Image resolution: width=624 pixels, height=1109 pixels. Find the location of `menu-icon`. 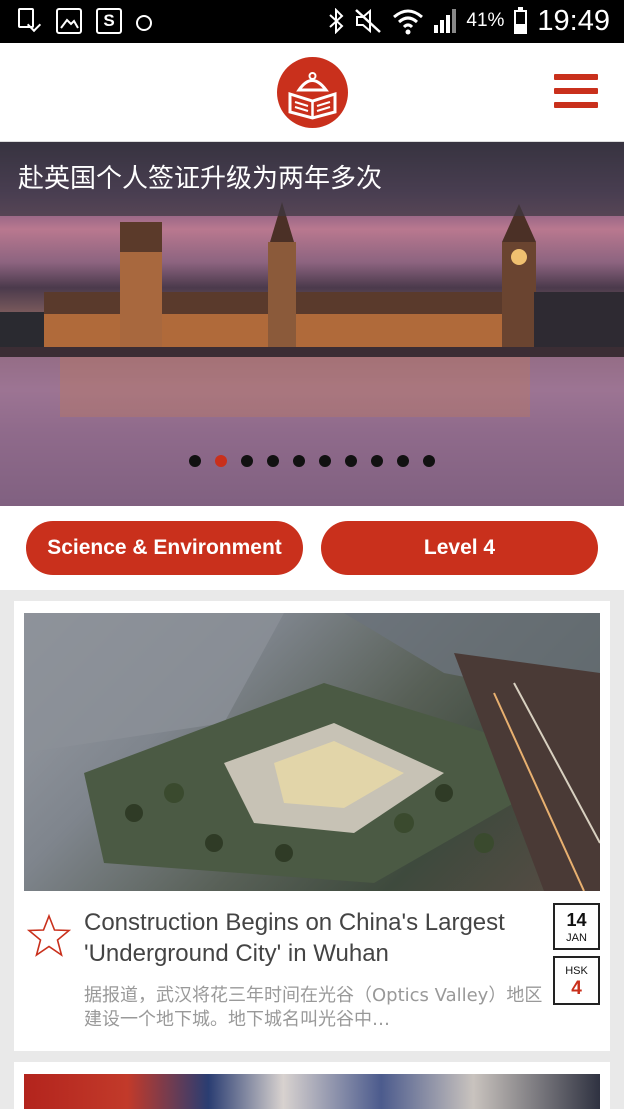

menu-icon is located at coordinates (576, 91).